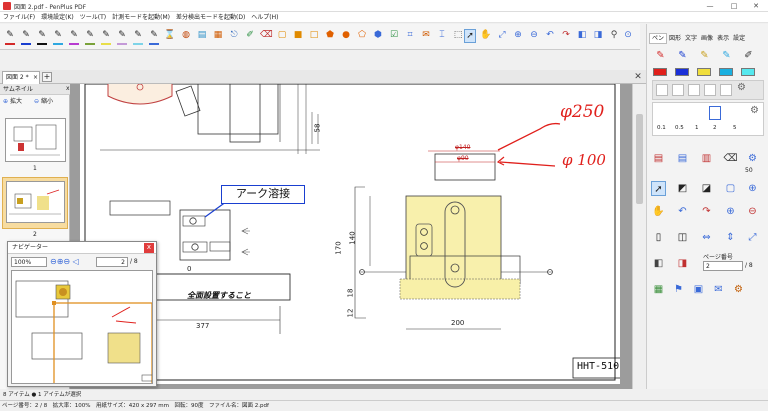 The height and width of the screenshot is (411, 768). What do you see at coordinates (74, 37) in the screenshot?
I see `pen-purple-icon: ✎` at bounding box center [74, 37].